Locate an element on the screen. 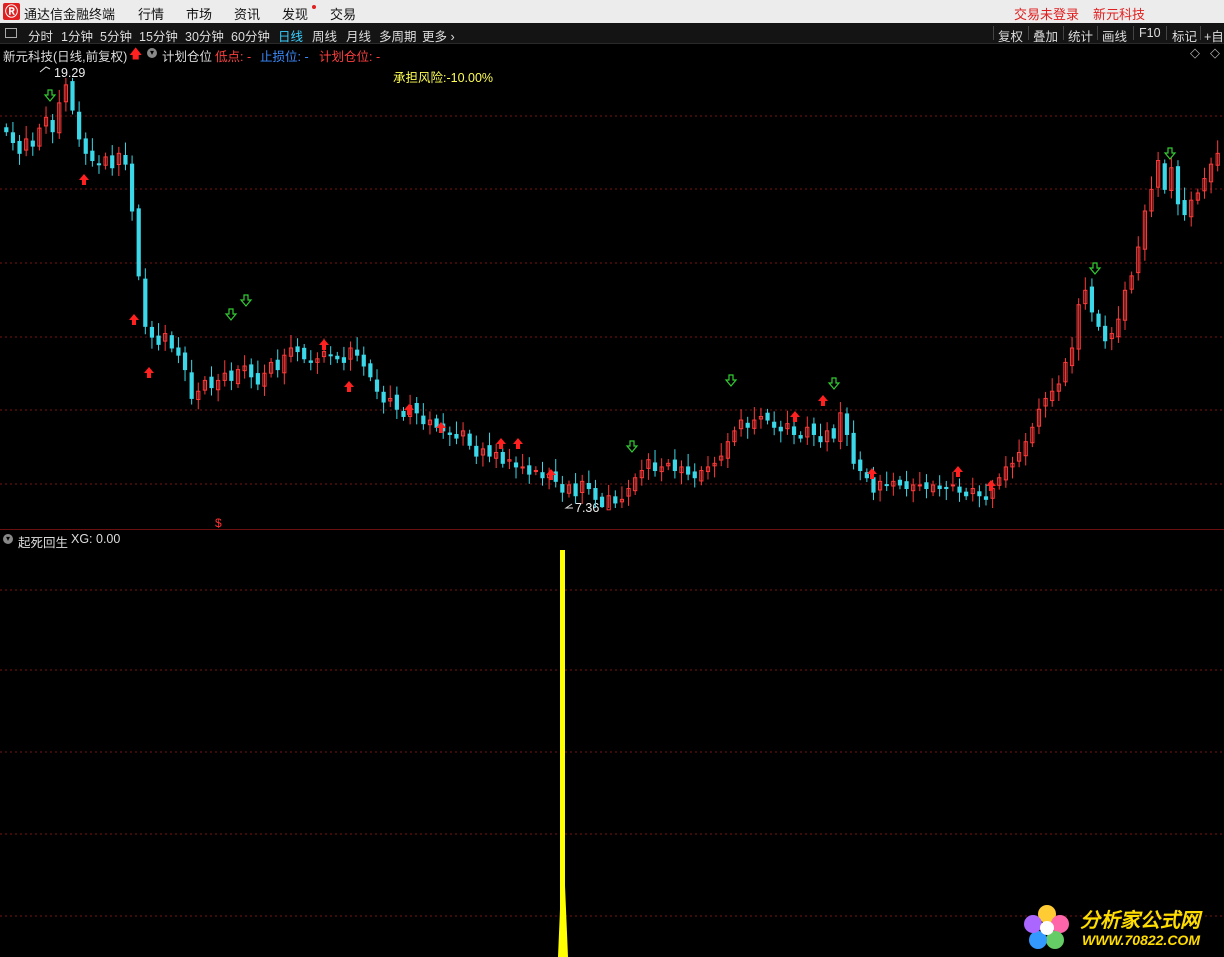  tab-period-weekly: 周线 is located at coordinates (324, 35).